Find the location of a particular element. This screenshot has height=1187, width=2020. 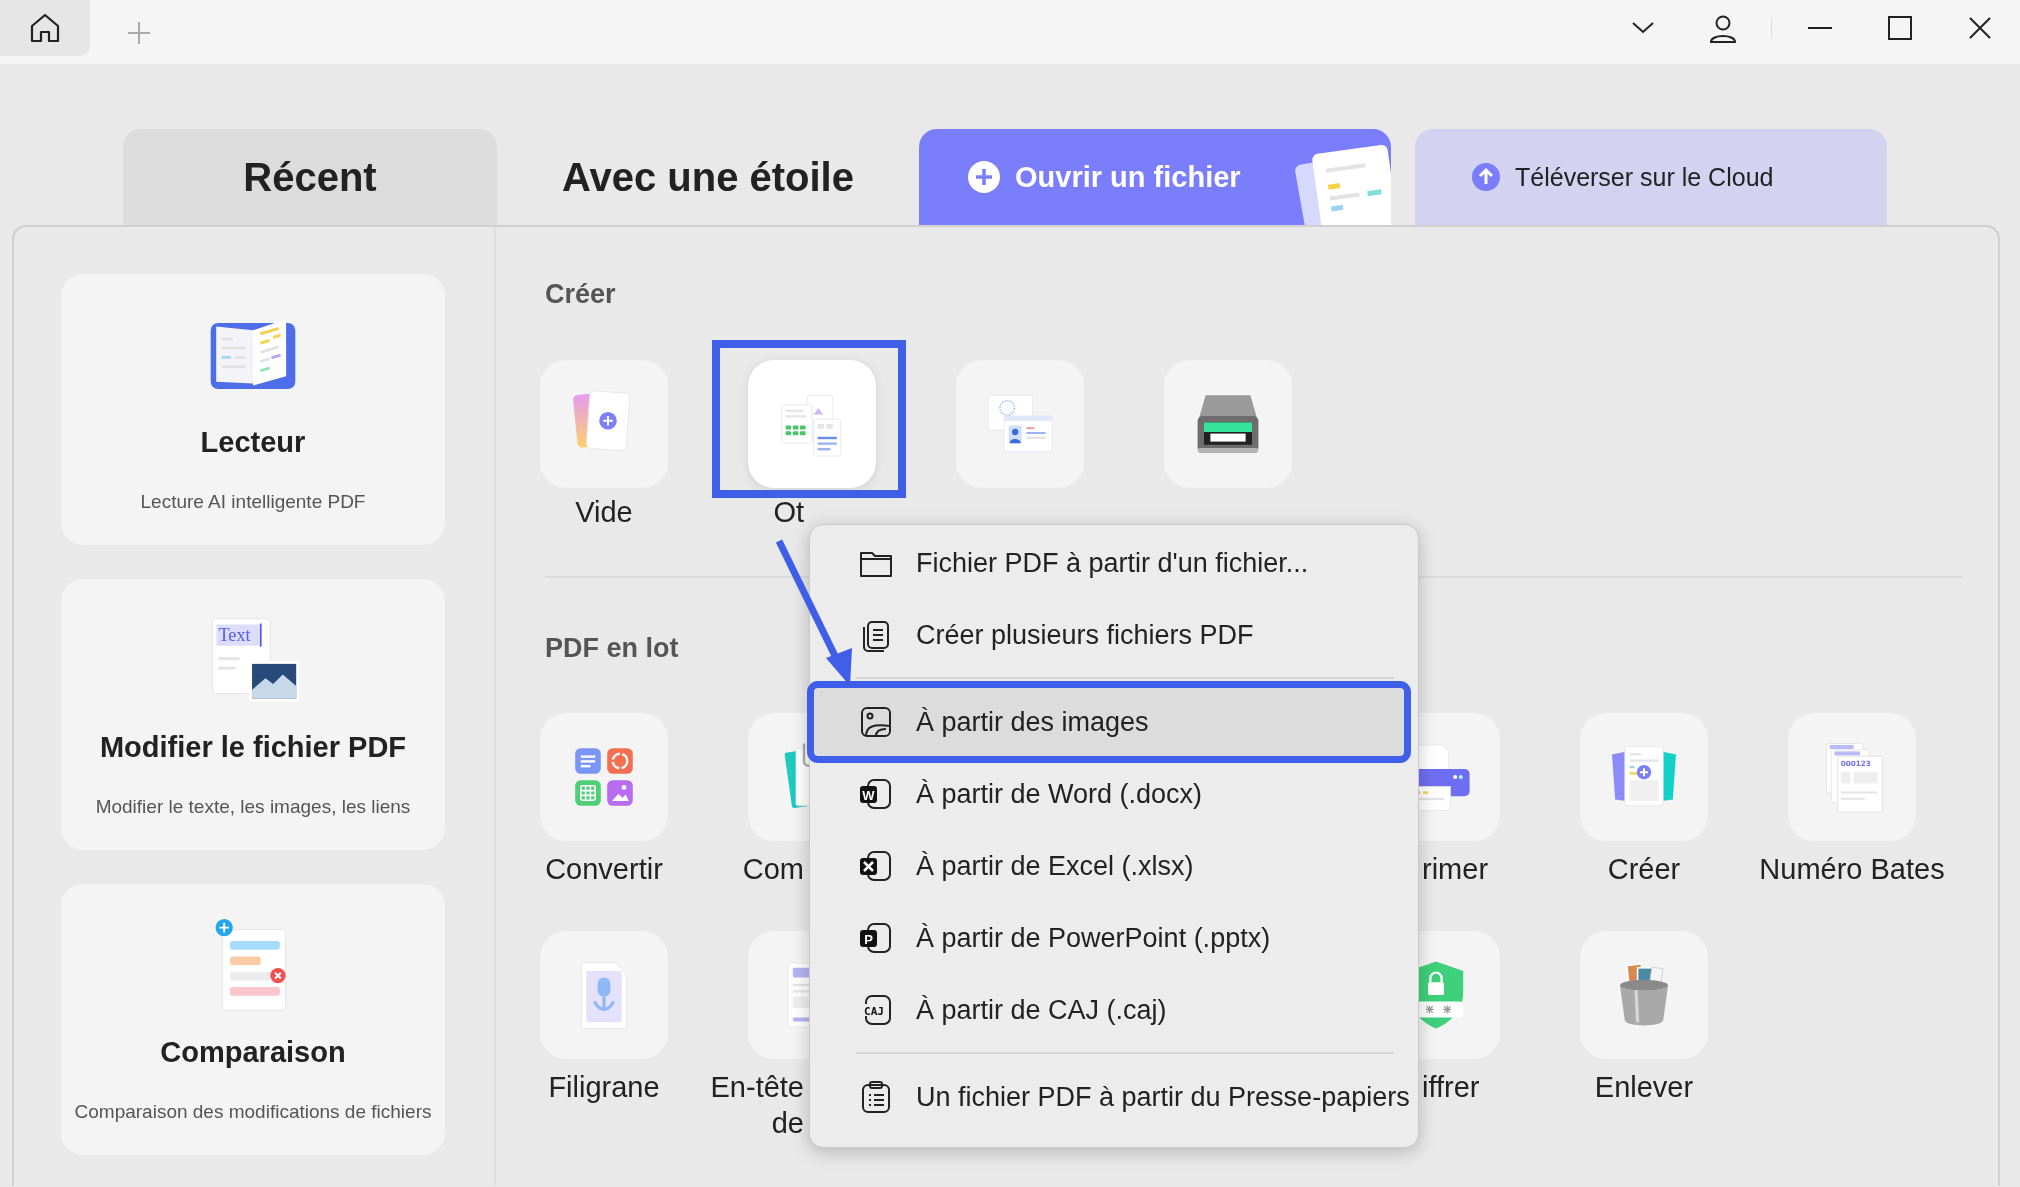

card-subtitle: Modifier le texte, les images, les liens is located at coordinates (253, 807).